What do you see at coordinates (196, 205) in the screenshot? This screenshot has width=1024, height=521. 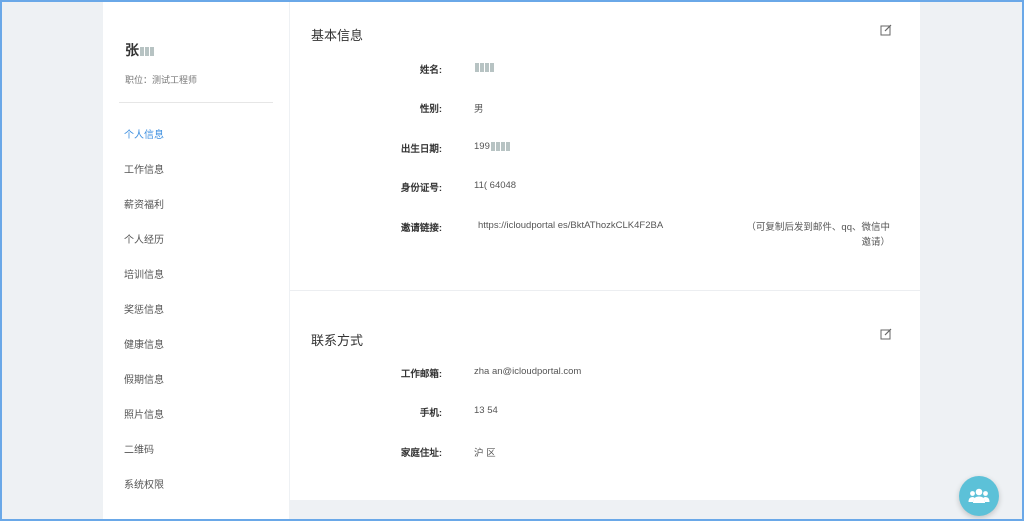 I see `sidebar-item-salary: 薪资福利` at bounding box center [196, 205].